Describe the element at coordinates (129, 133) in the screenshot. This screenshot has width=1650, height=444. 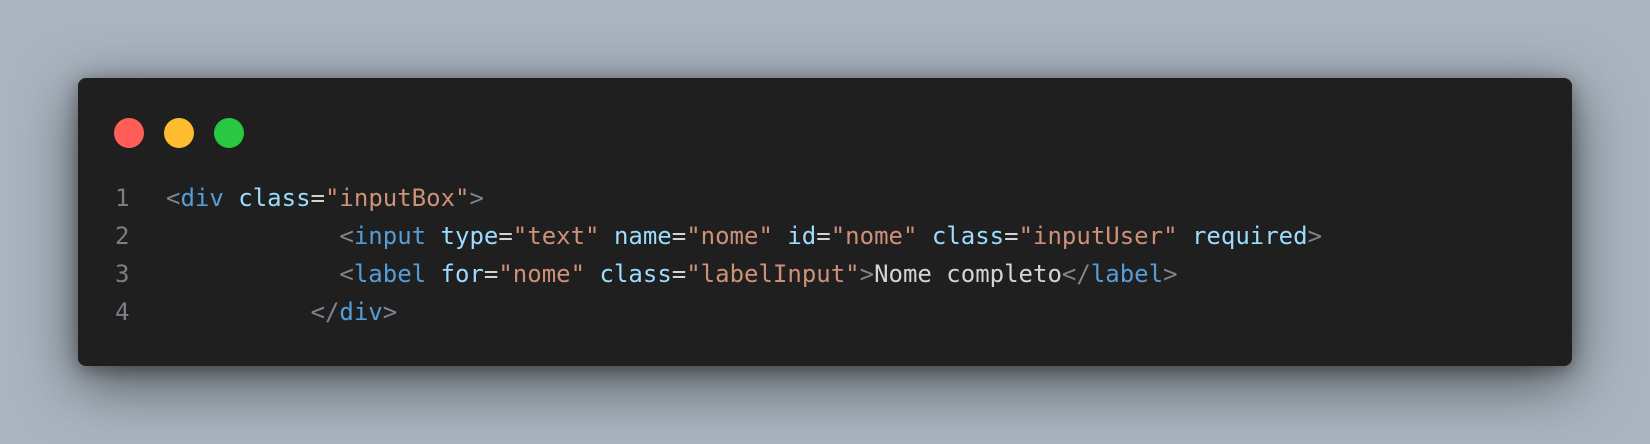
I see `close-dot-icon` at that location.